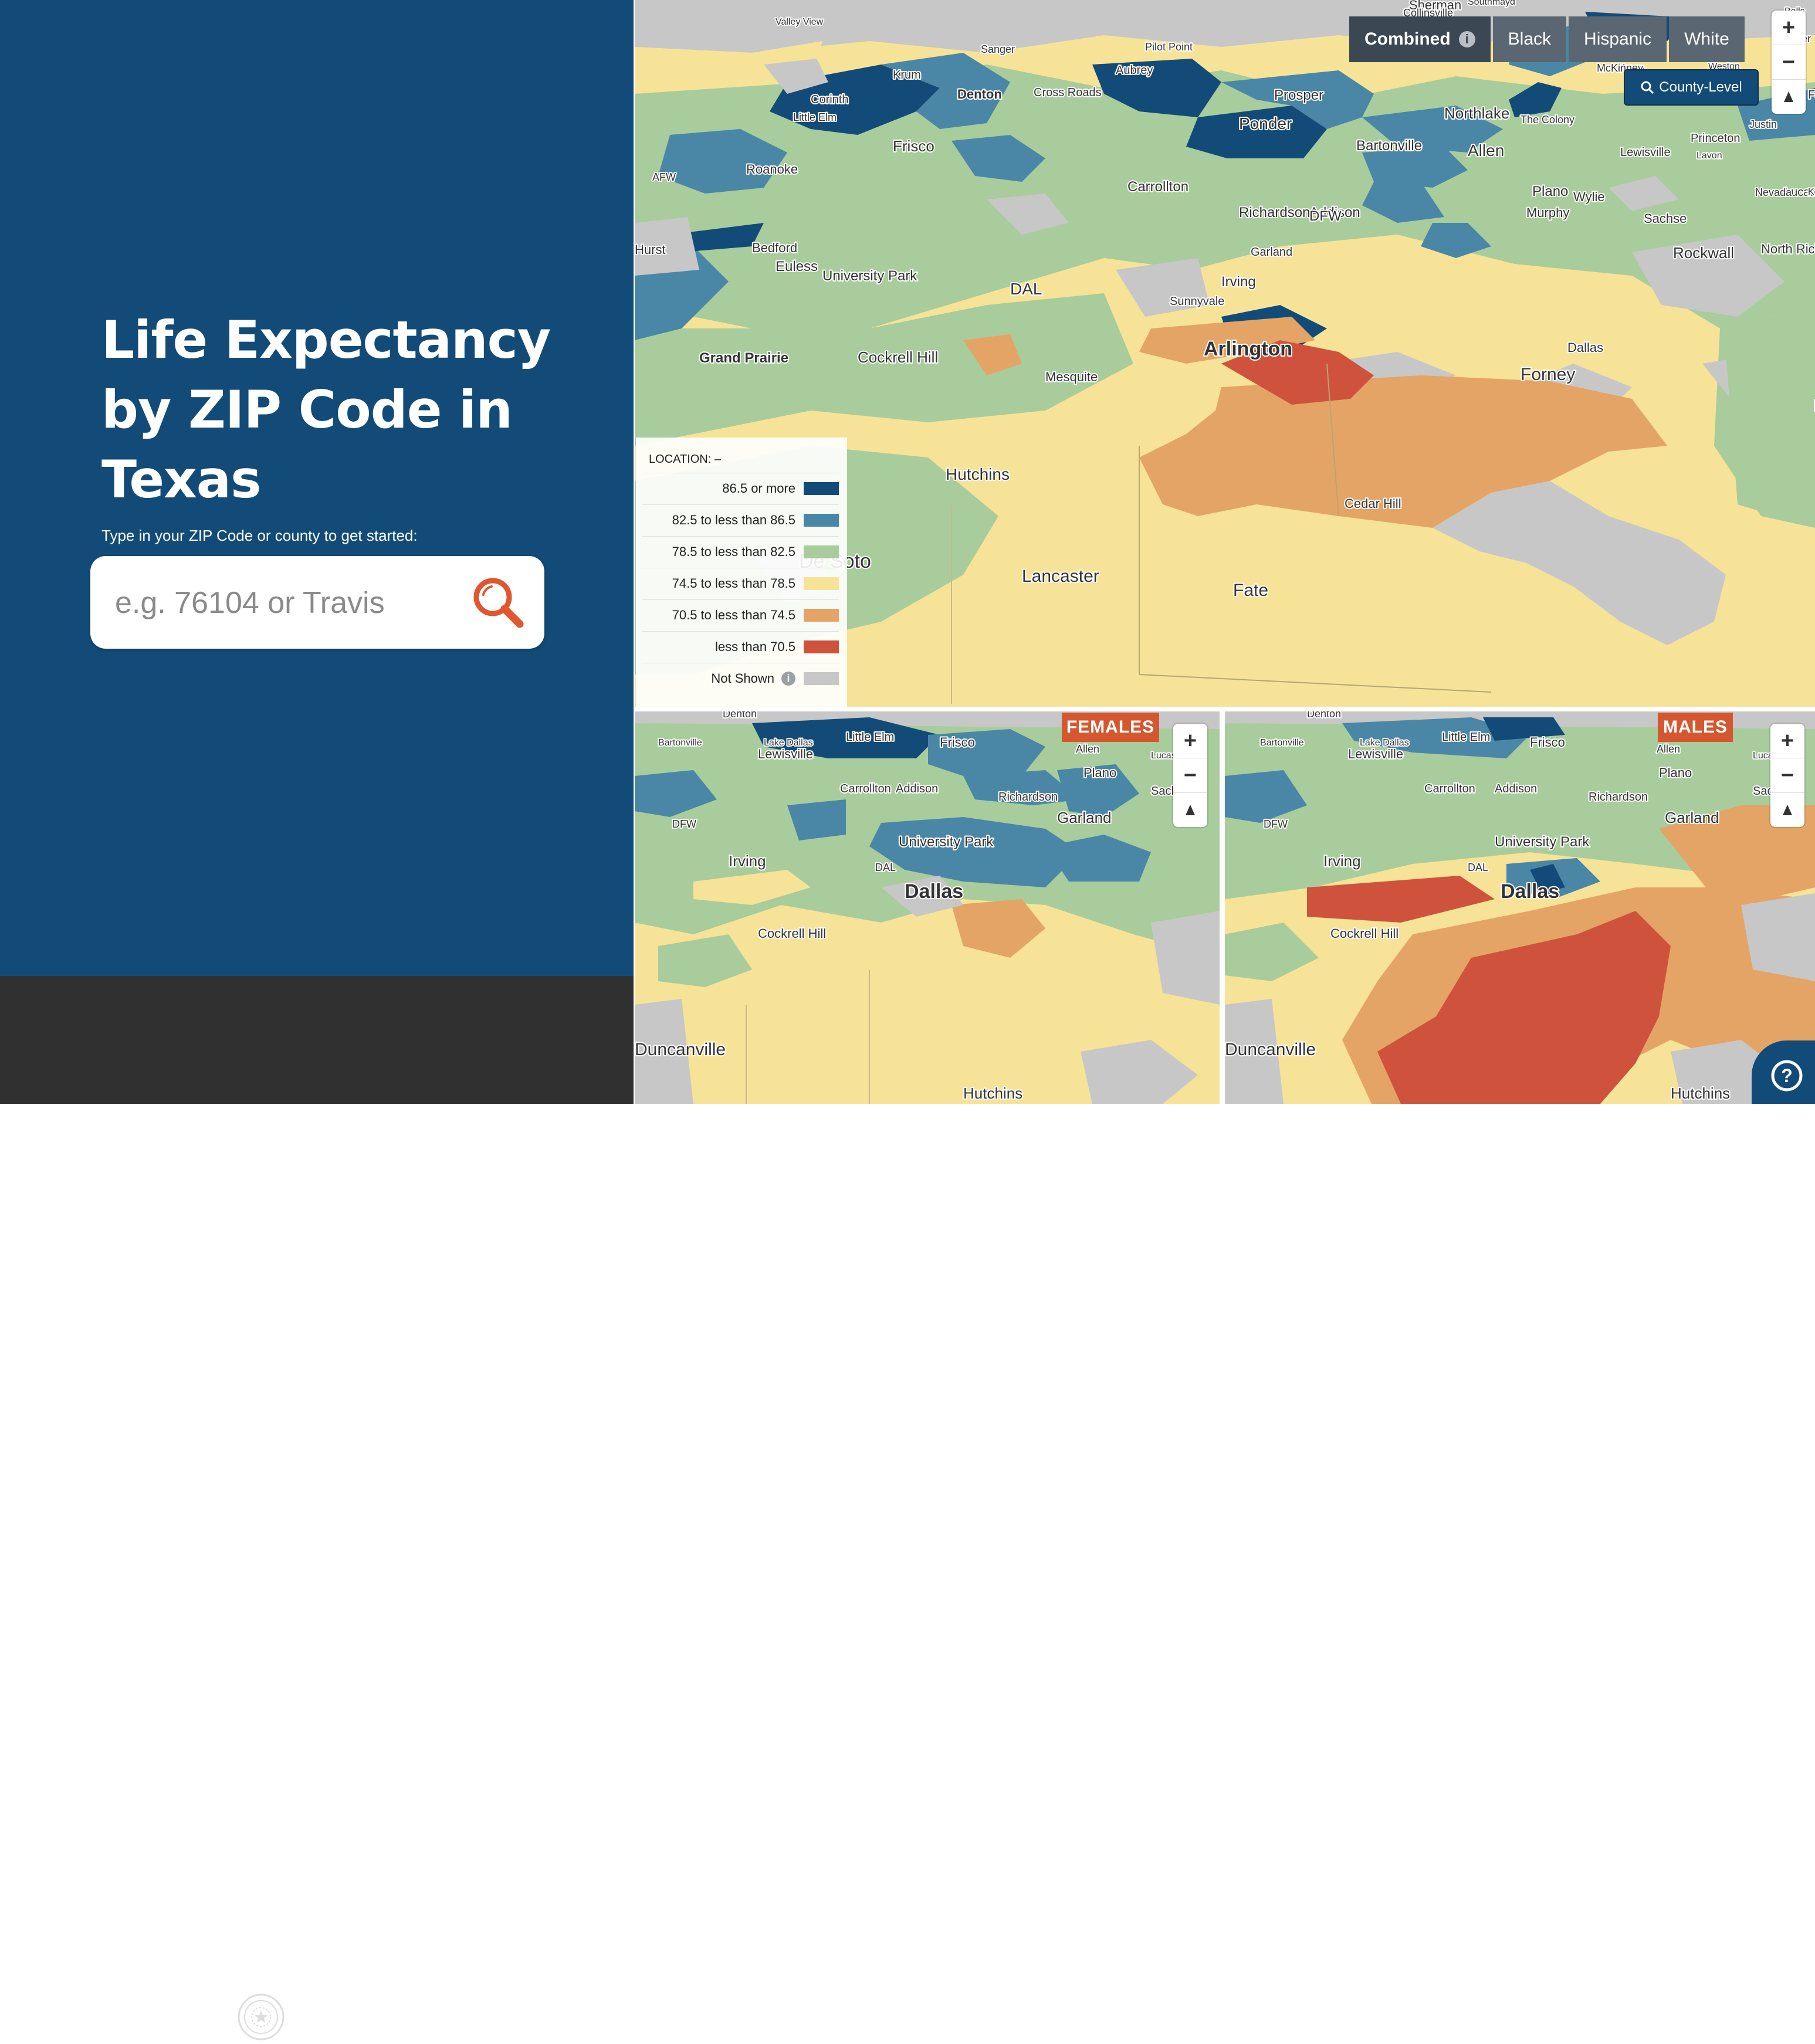 The height and width of the screenshot is (2044, 1815). I want to click on legend-item: 74.5 to less than 78.5, so click(740, 583).